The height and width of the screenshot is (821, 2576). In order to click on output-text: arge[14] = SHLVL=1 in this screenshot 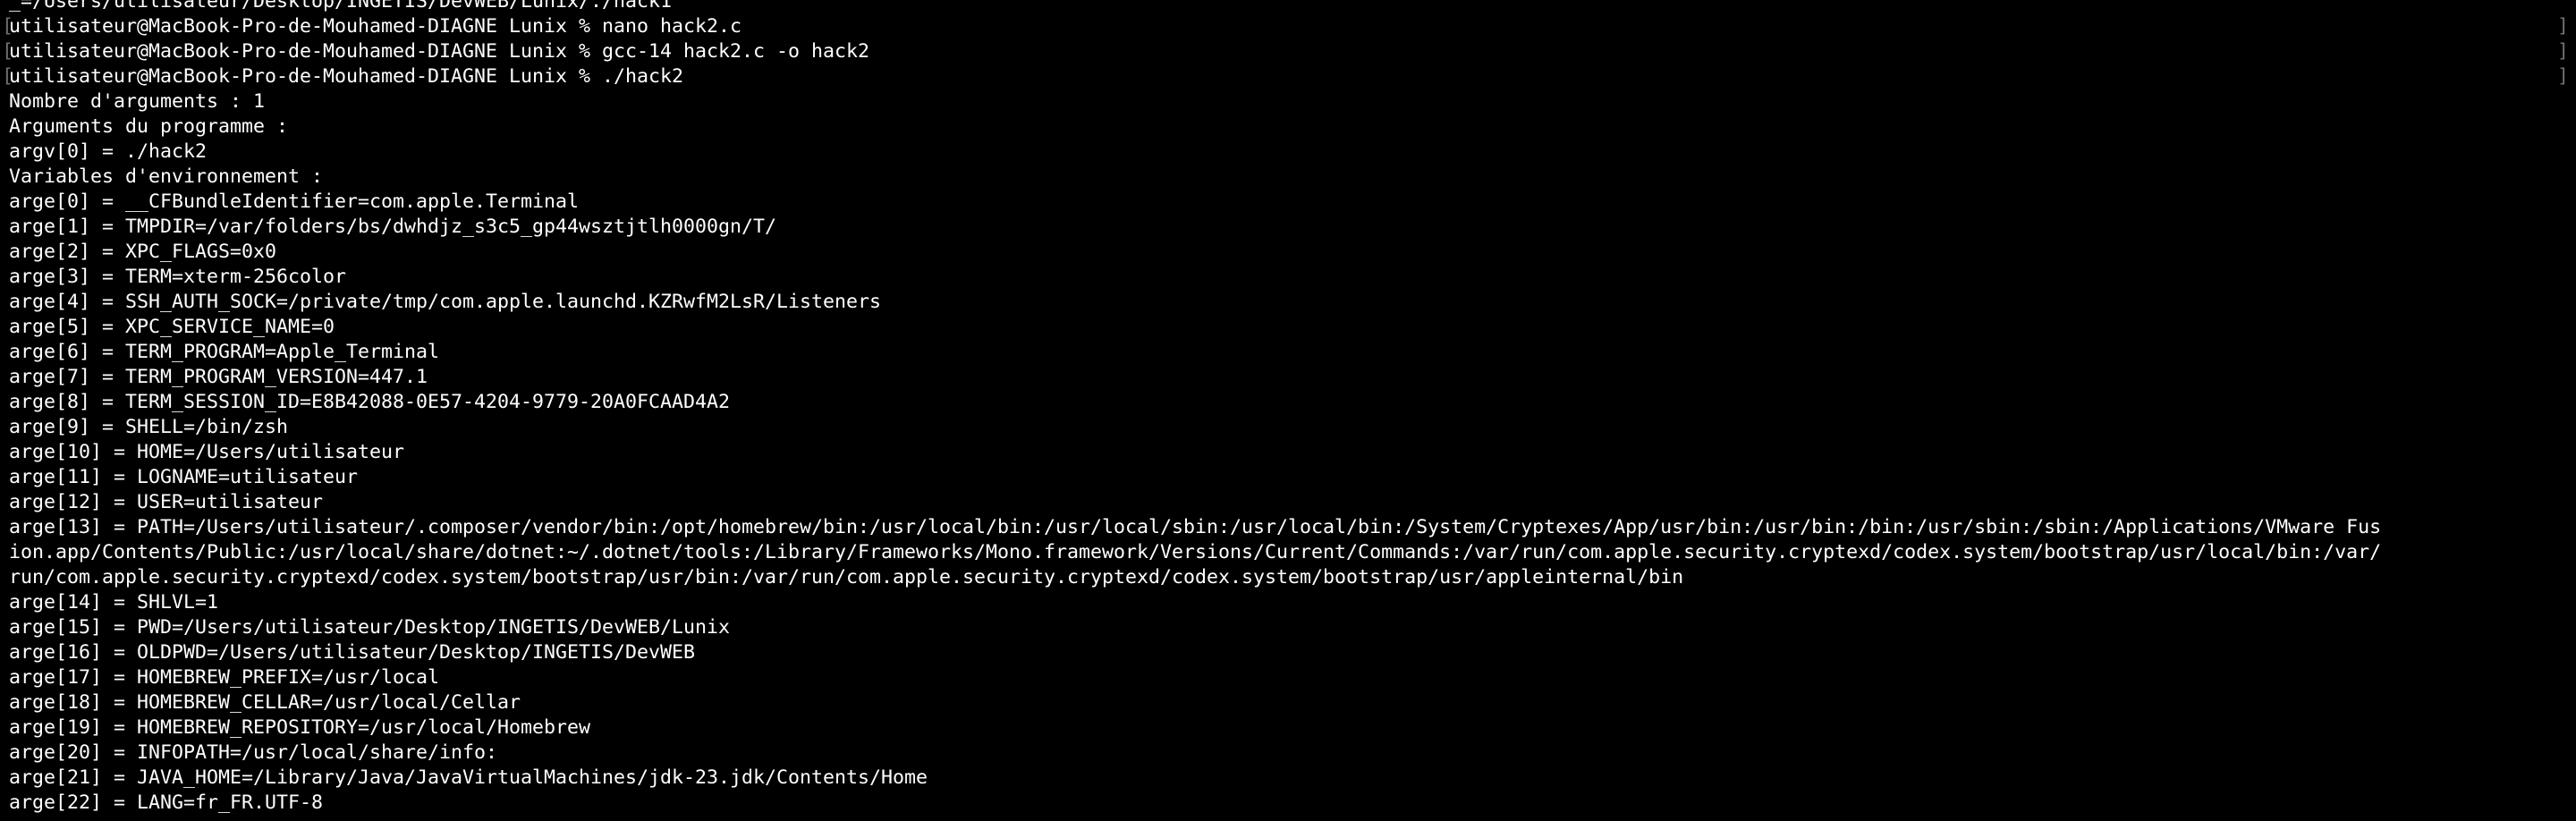, I will do `click(114, 602)`.